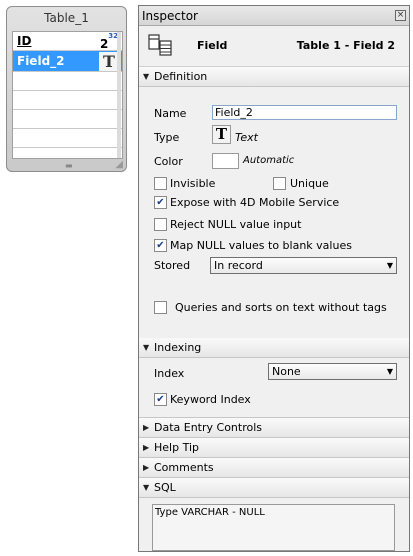 The image size is (413, 556). Describe the element at coordinates (238, 265) in the screenshot. I see `stored-value: In record` at that location.